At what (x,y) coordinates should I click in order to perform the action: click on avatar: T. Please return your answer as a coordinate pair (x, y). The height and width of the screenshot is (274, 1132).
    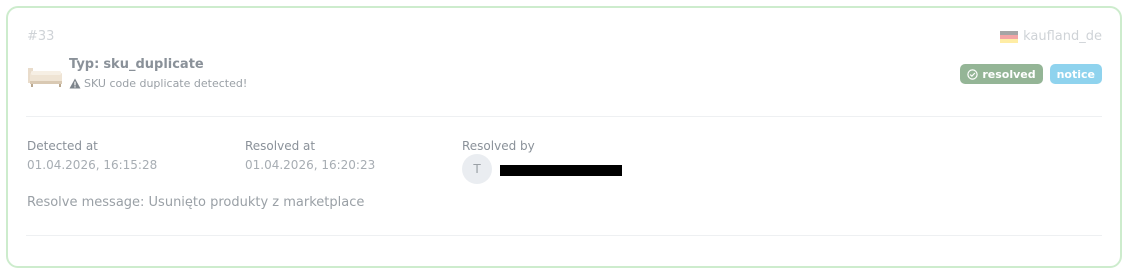
    Looking at the image, I should click on (477, 169).